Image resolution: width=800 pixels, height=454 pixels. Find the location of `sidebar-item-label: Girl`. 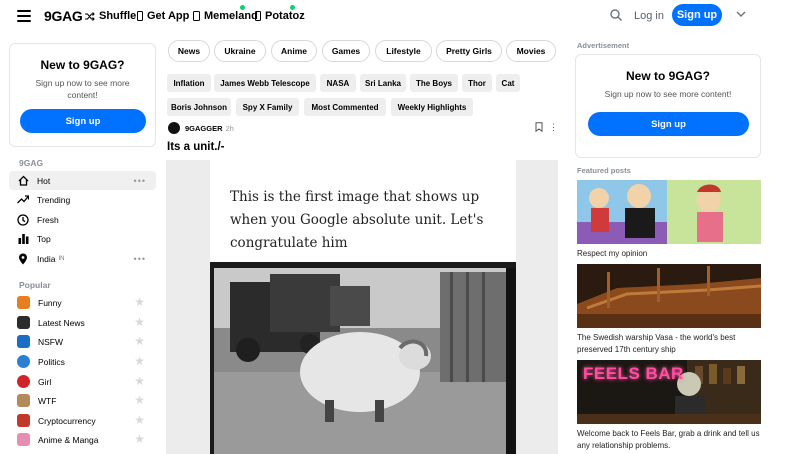

sidebar-item-label: Girl is located at coordinates (45, 381).